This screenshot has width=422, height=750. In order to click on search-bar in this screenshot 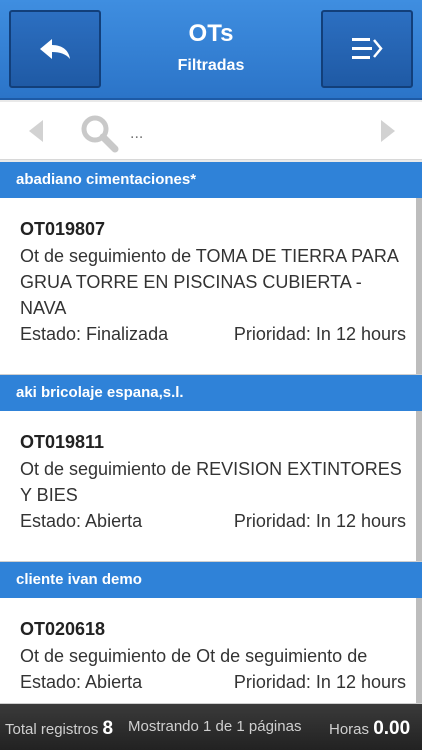, I will do `click(211, 131)`.